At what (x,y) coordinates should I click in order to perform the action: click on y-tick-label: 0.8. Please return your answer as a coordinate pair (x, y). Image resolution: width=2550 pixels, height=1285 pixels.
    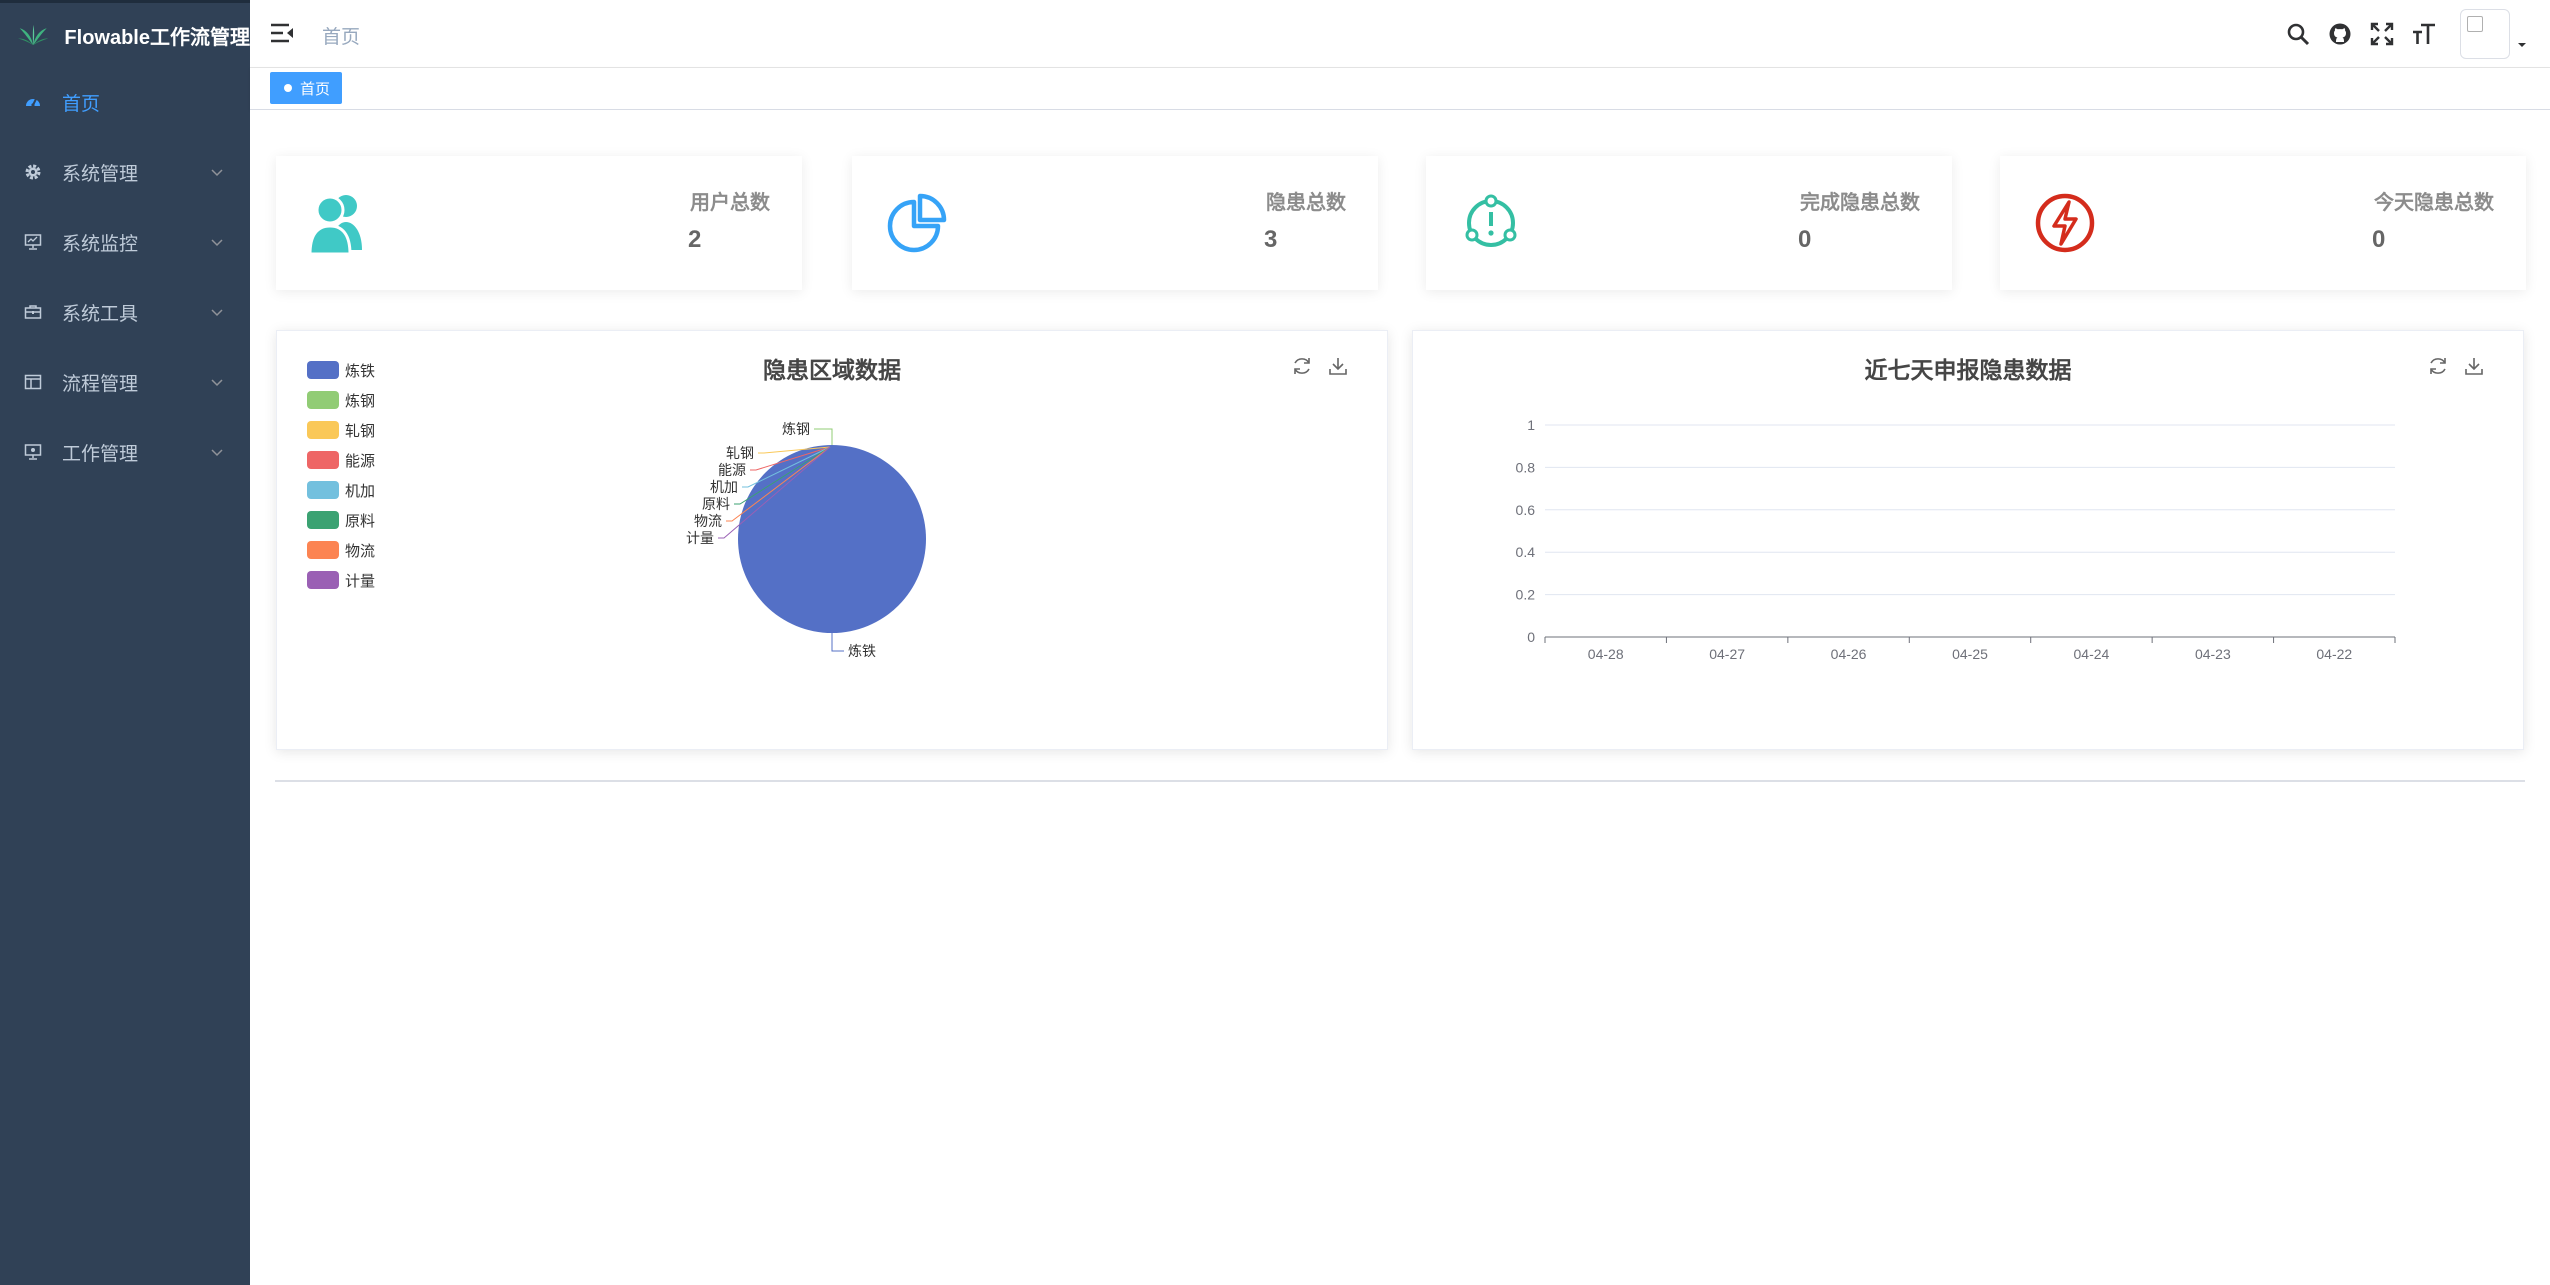
    Looking at the image, I should click on (1526, 467).